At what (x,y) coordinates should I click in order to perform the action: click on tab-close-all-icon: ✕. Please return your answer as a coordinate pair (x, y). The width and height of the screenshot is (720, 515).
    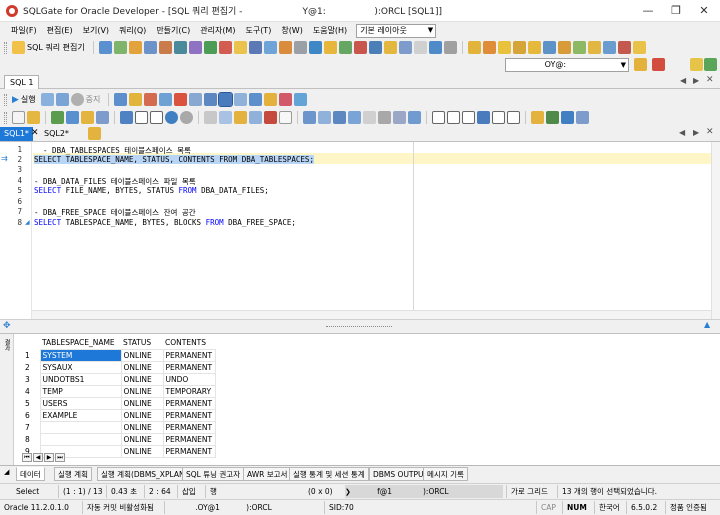
    Looking at the image, I should click on (710, 132).